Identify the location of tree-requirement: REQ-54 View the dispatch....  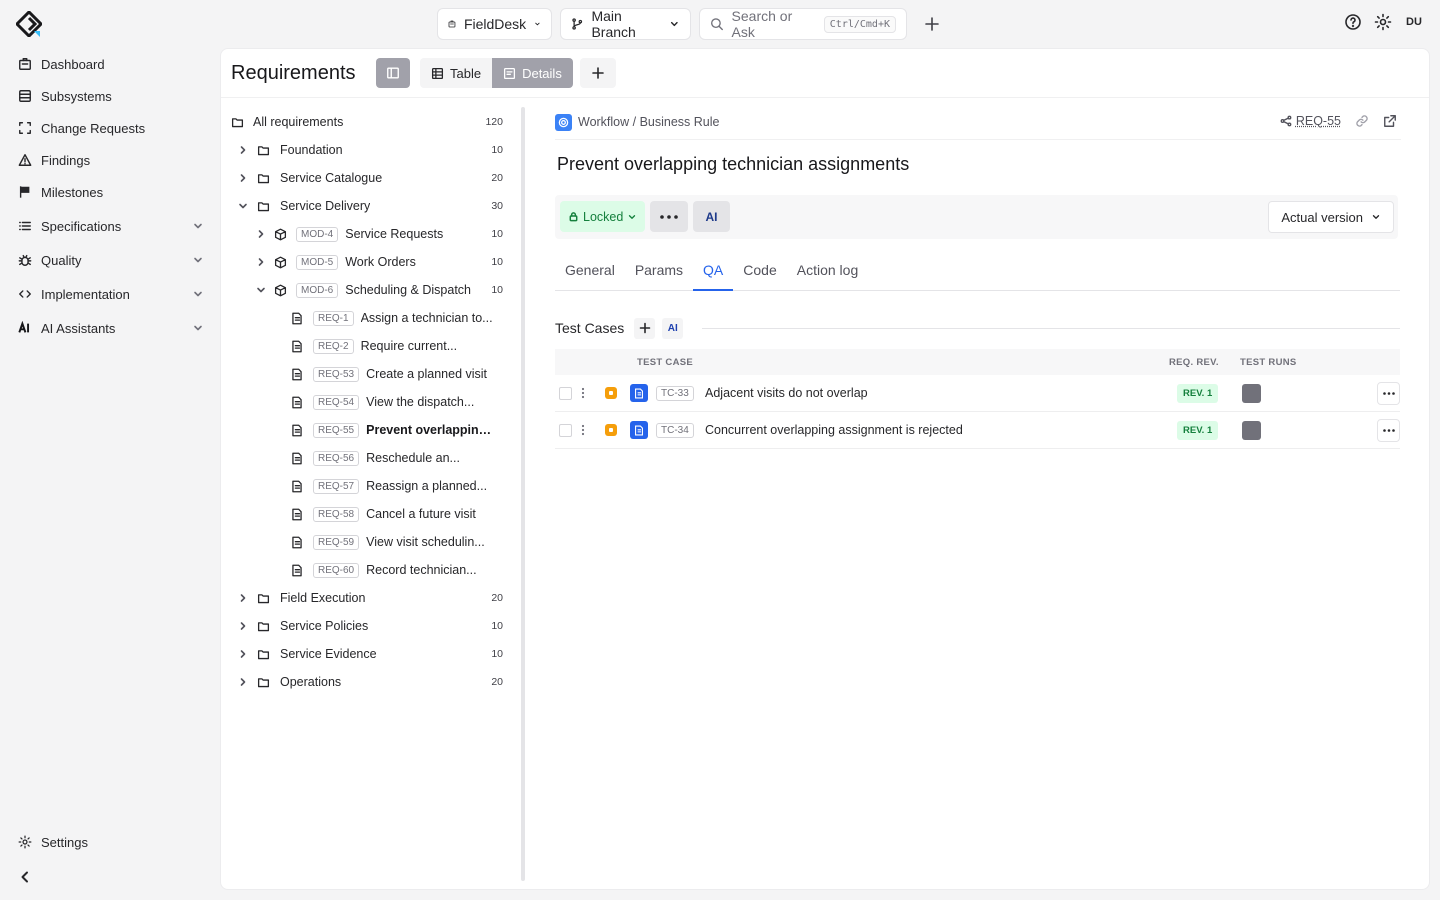
(366, 402).